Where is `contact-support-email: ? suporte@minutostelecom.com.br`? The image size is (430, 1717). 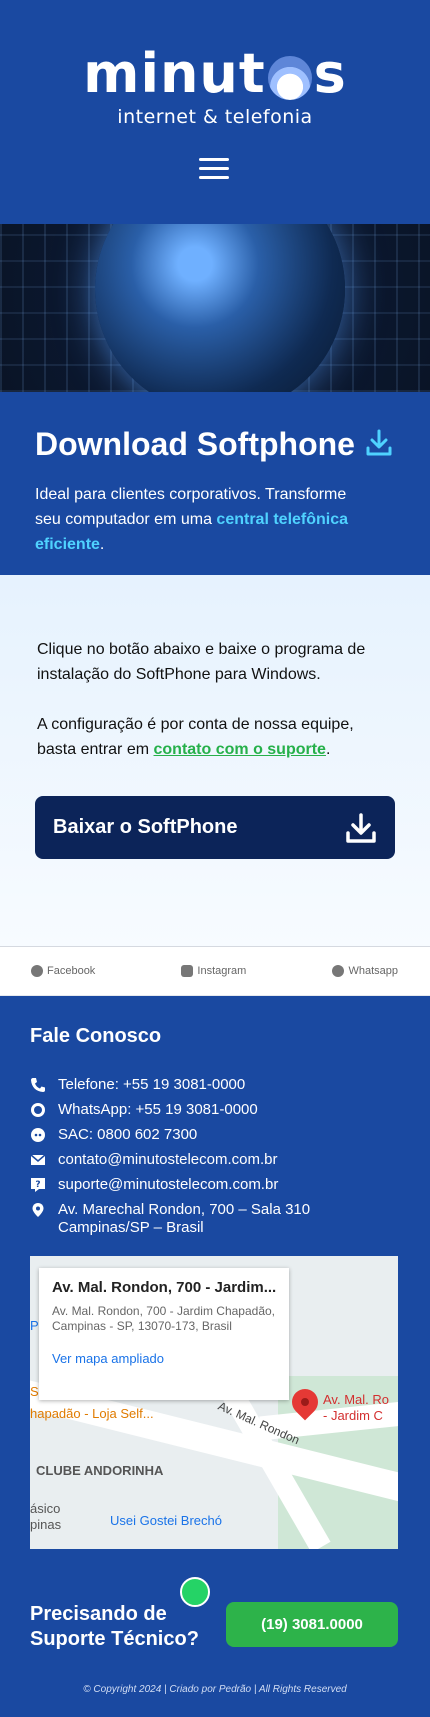 contact-support-email: ? suporte@minutostelecom.com.br is located at coordinates (215, 1185).